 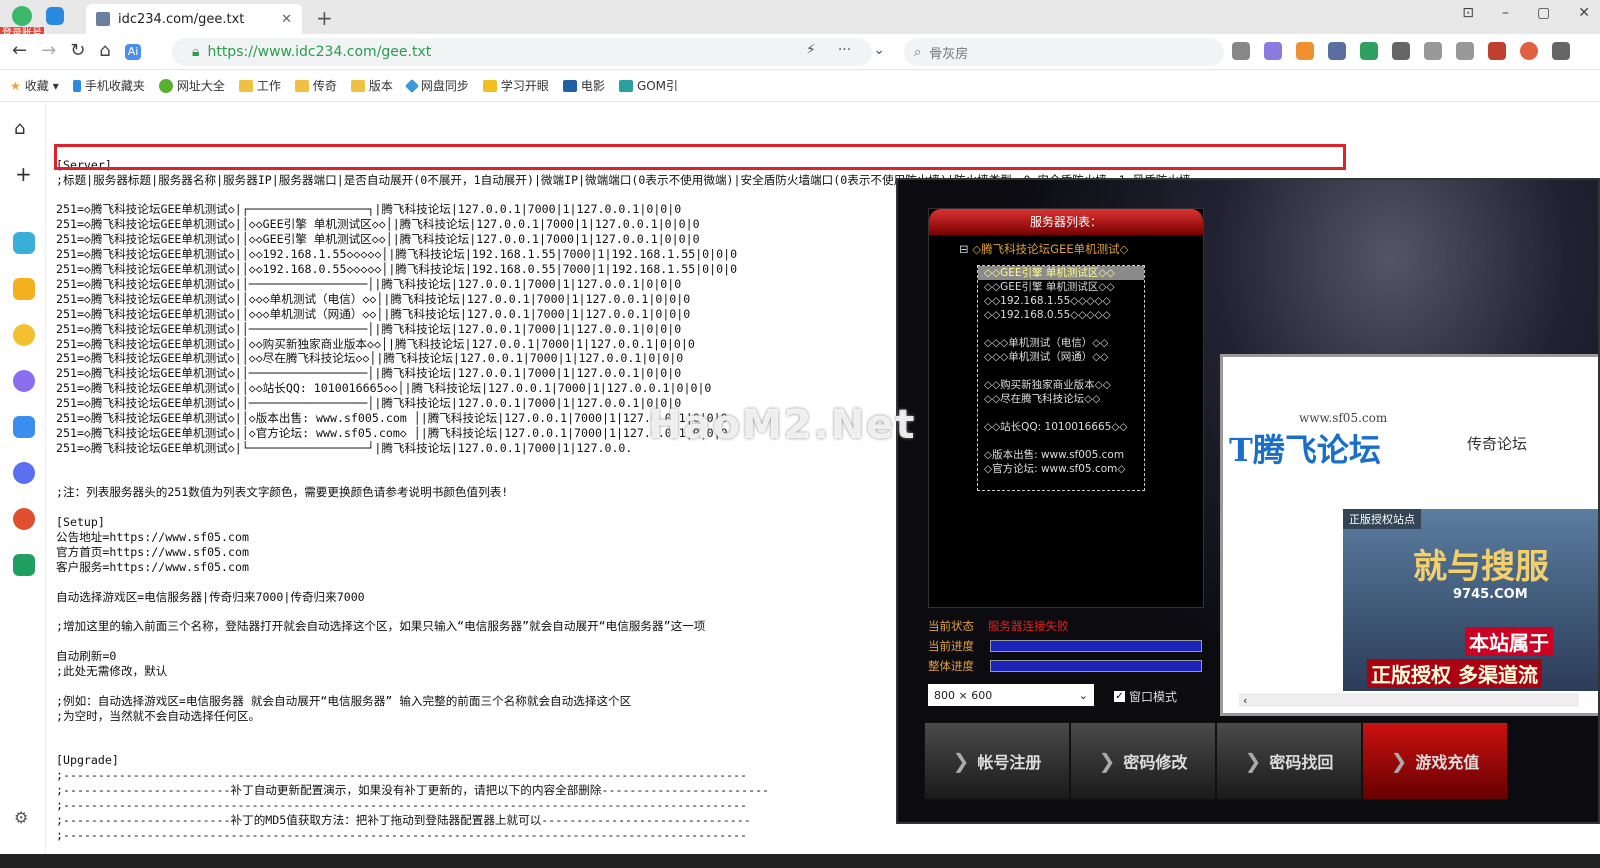 I want to click on nav-buttons: ← → ↻ ⌂ Ai, so click(x=77, y=50).